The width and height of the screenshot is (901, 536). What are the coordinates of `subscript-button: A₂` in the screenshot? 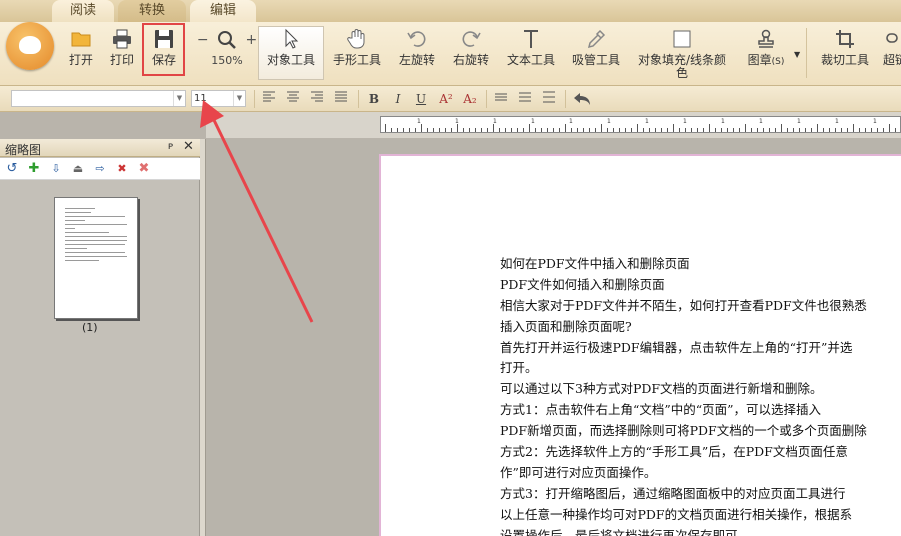 It's located at (470, 99).